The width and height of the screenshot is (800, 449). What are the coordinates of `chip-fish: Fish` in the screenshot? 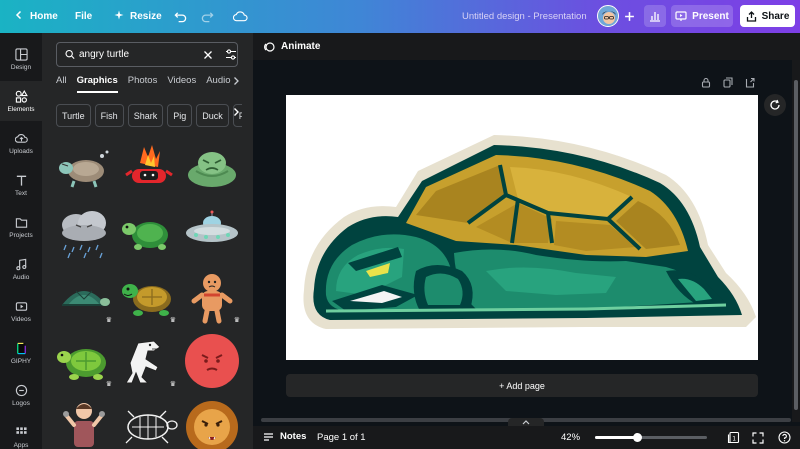 It's located at (109, 115).